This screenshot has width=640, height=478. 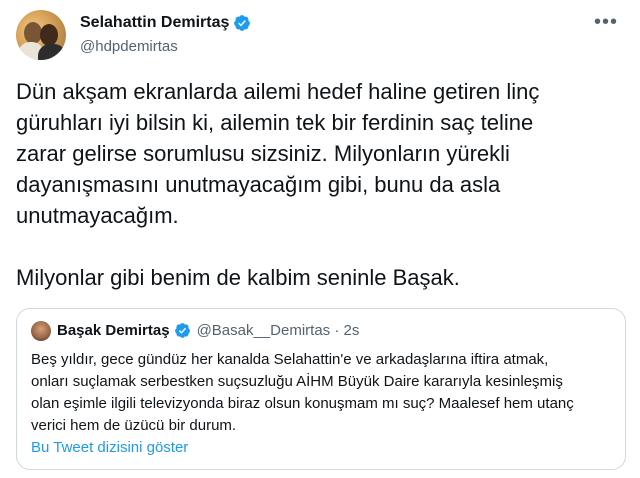 I want to click on more-options-icon: •••, so click(x=606, y=23).